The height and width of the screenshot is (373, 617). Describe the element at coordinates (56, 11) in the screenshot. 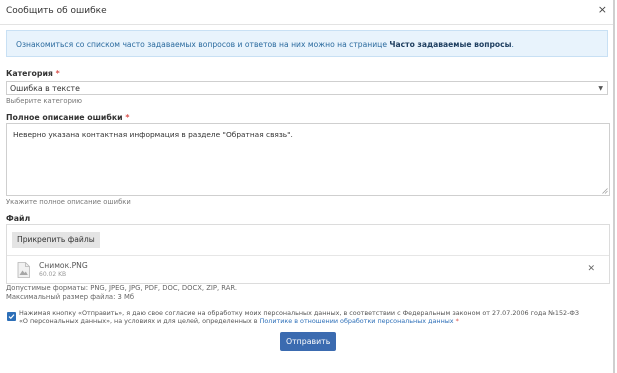

I see `dialog-title: Сообщить об ошибке` at that location.